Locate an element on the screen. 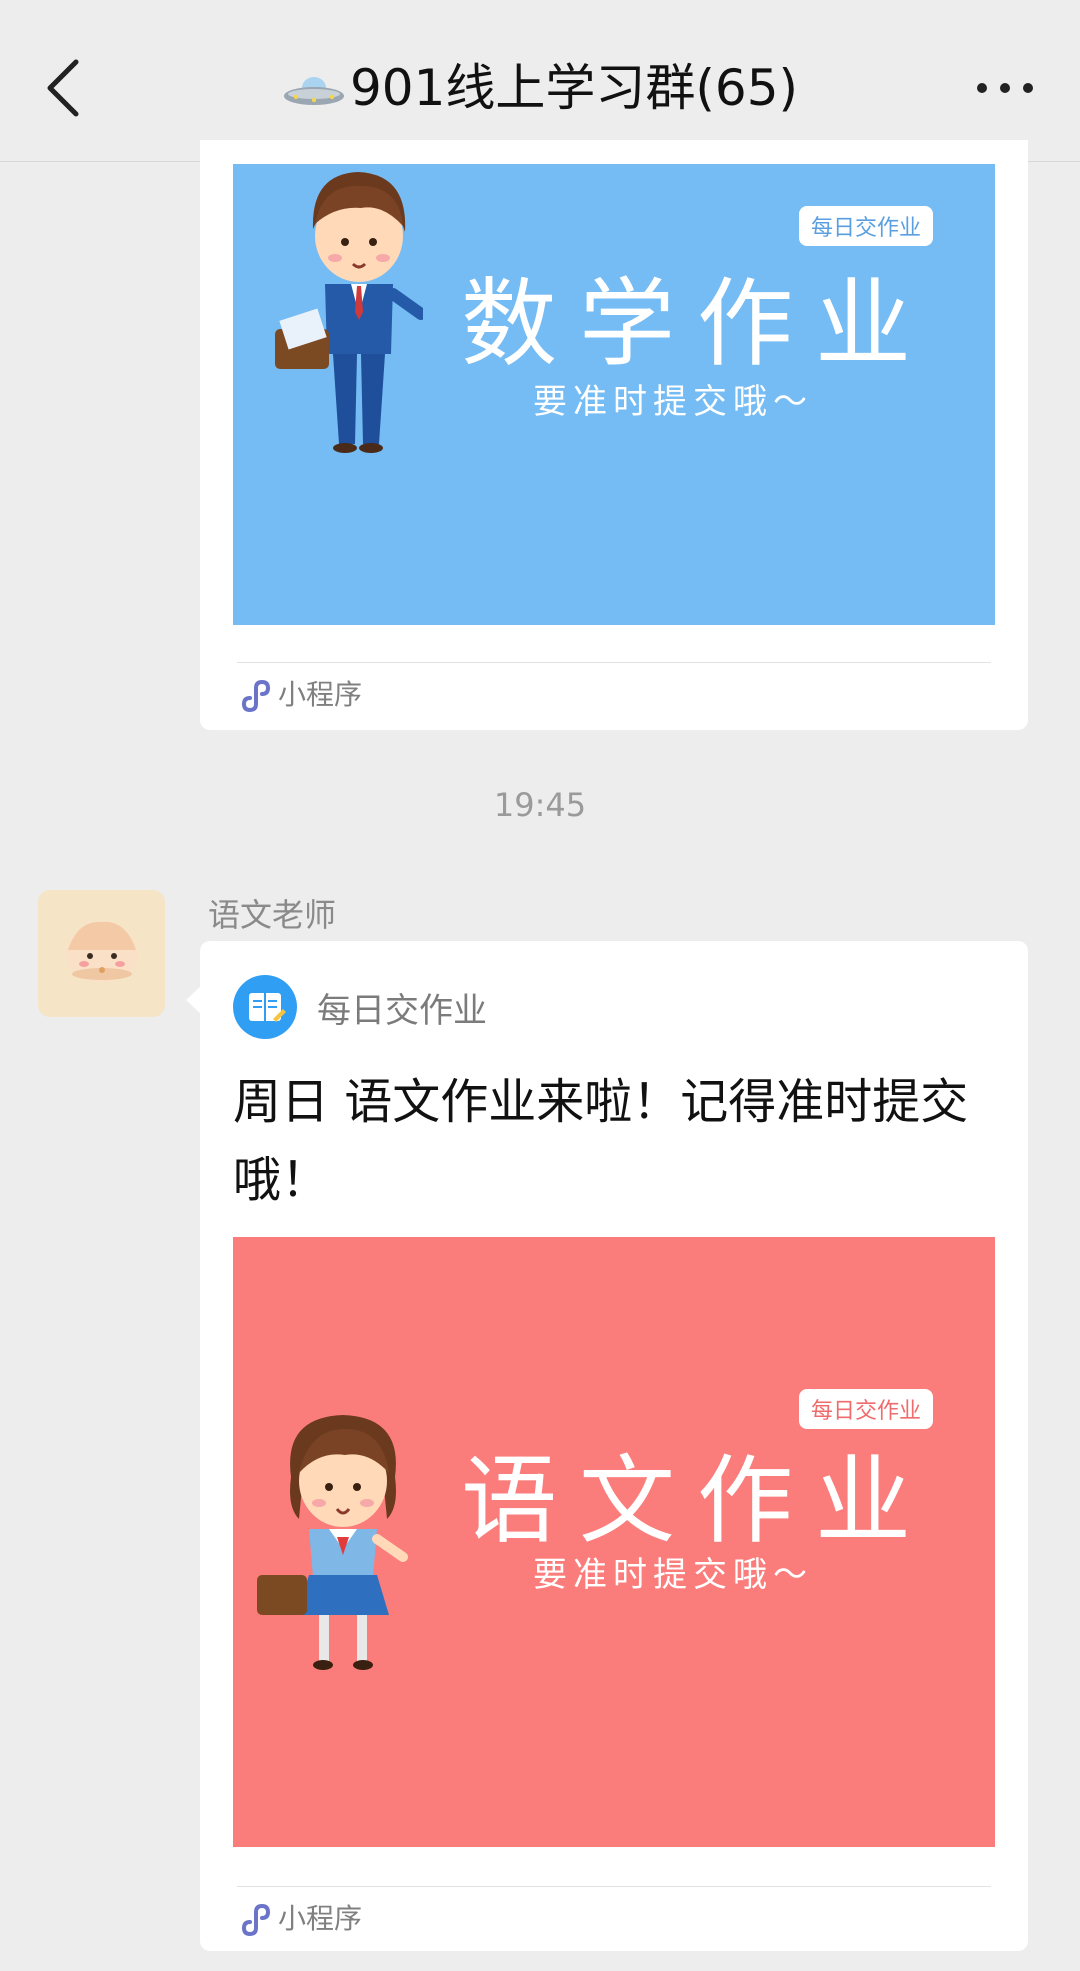  back-button is located at coordinates (68, 88).